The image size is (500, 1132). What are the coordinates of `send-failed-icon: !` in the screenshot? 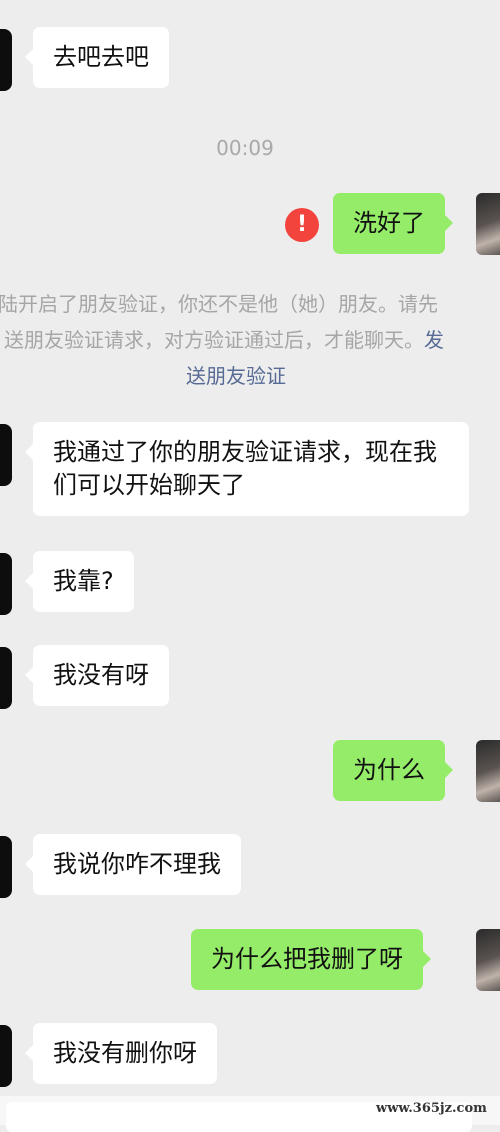 It's located at (302, 225).